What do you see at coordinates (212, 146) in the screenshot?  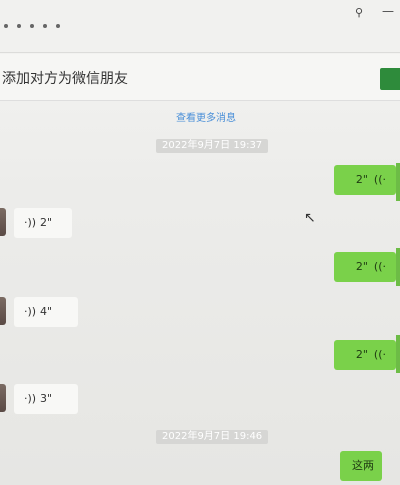 I see `timestamp: 2022年9月7日 19:37` at bounding box center [212, 146].